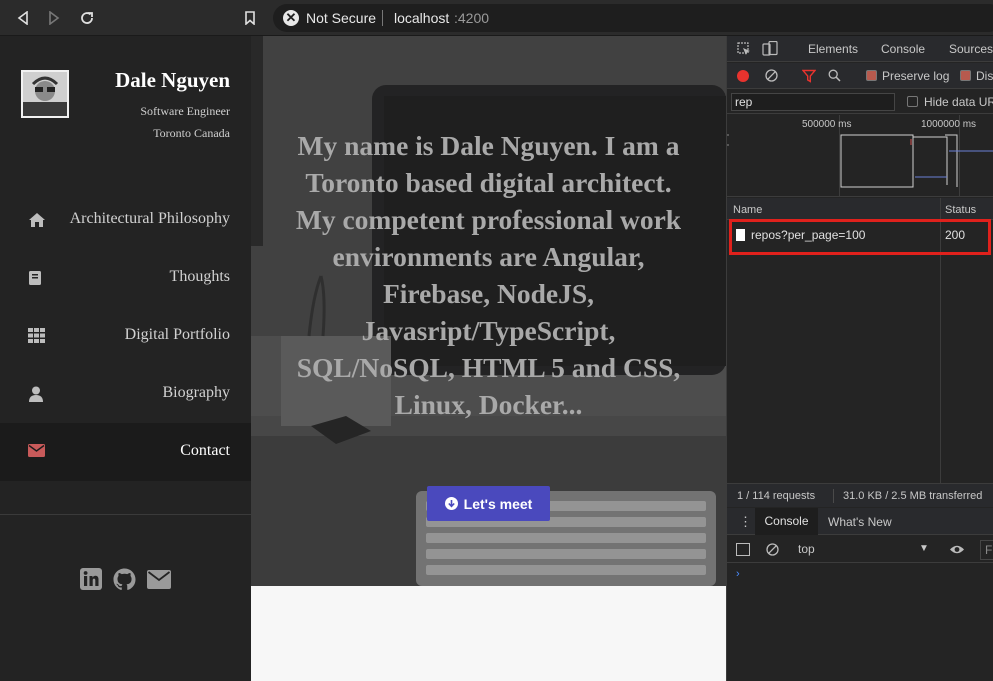 Image resolution: width=993 pixels, height=681 pixels. Describe the element at coordinates (37, 337) in the screenshot. I see `grid-icon` at that location.